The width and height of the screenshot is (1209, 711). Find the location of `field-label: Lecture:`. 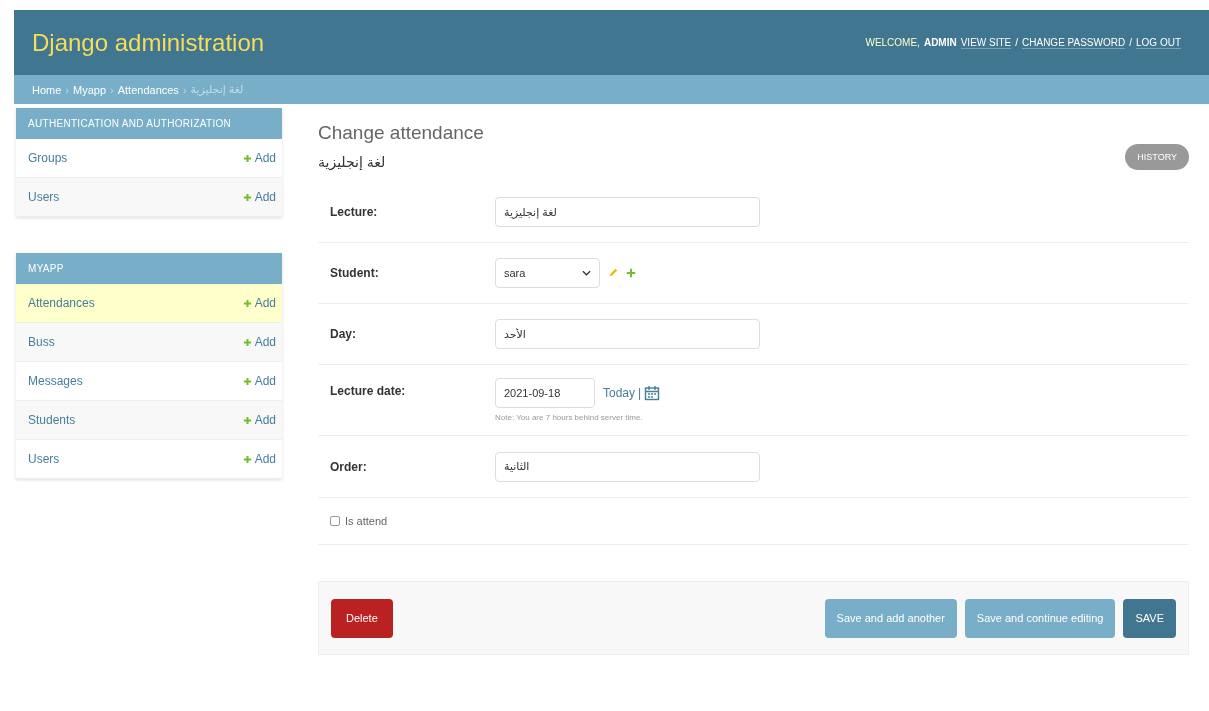

field-label: Lecture: is located at coordinates (354, 212).